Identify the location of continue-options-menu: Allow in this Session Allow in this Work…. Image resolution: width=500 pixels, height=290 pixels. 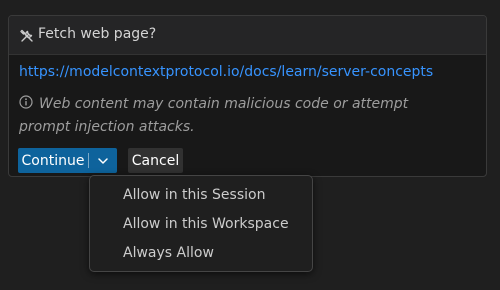
(201, 223).